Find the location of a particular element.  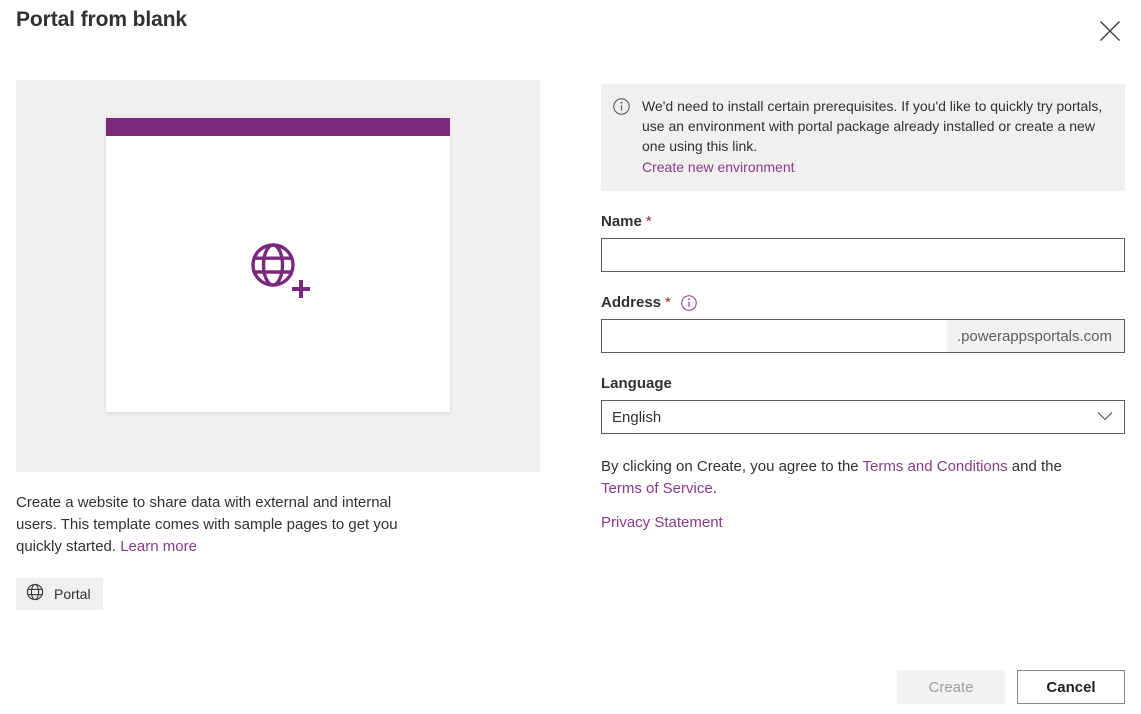

info-circle-icon is located at coordinates (621, 137).